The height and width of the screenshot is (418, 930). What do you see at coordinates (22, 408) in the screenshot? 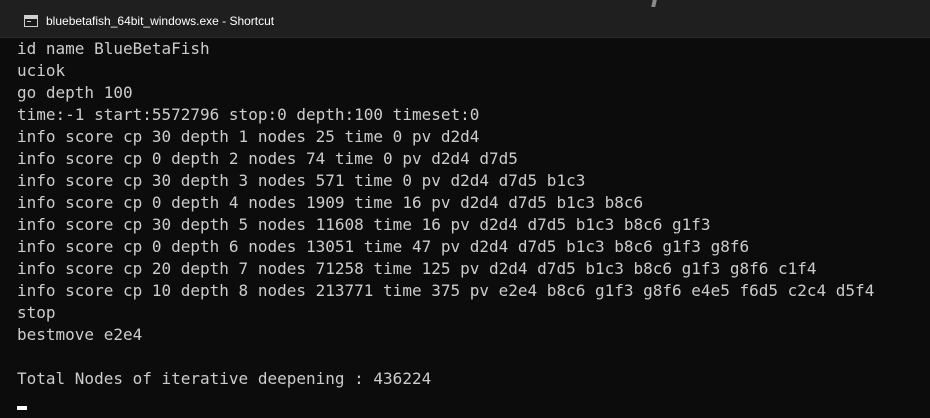
I see `text-cursor` at bounding box center [22, 408].